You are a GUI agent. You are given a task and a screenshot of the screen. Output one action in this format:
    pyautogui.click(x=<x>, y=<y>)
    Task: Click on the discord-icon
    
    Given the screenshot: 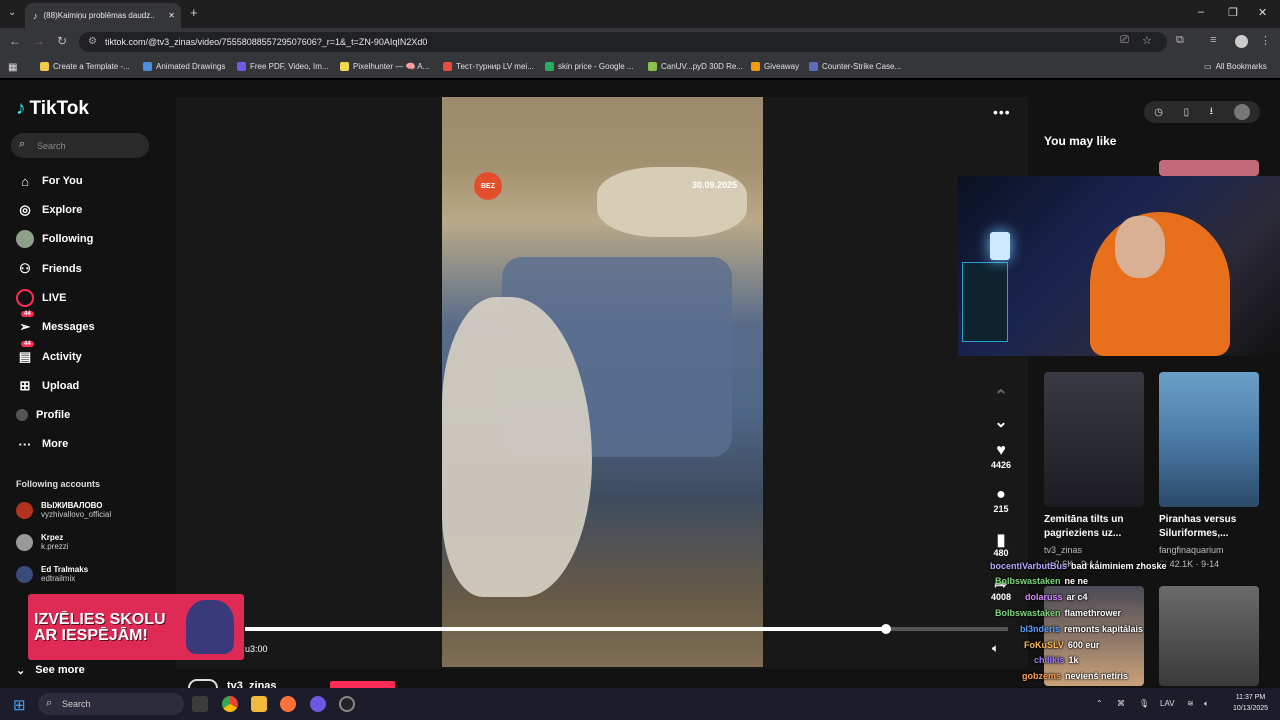 What is the action you would take?
    pyautogui.click(x=318, y=704)
    